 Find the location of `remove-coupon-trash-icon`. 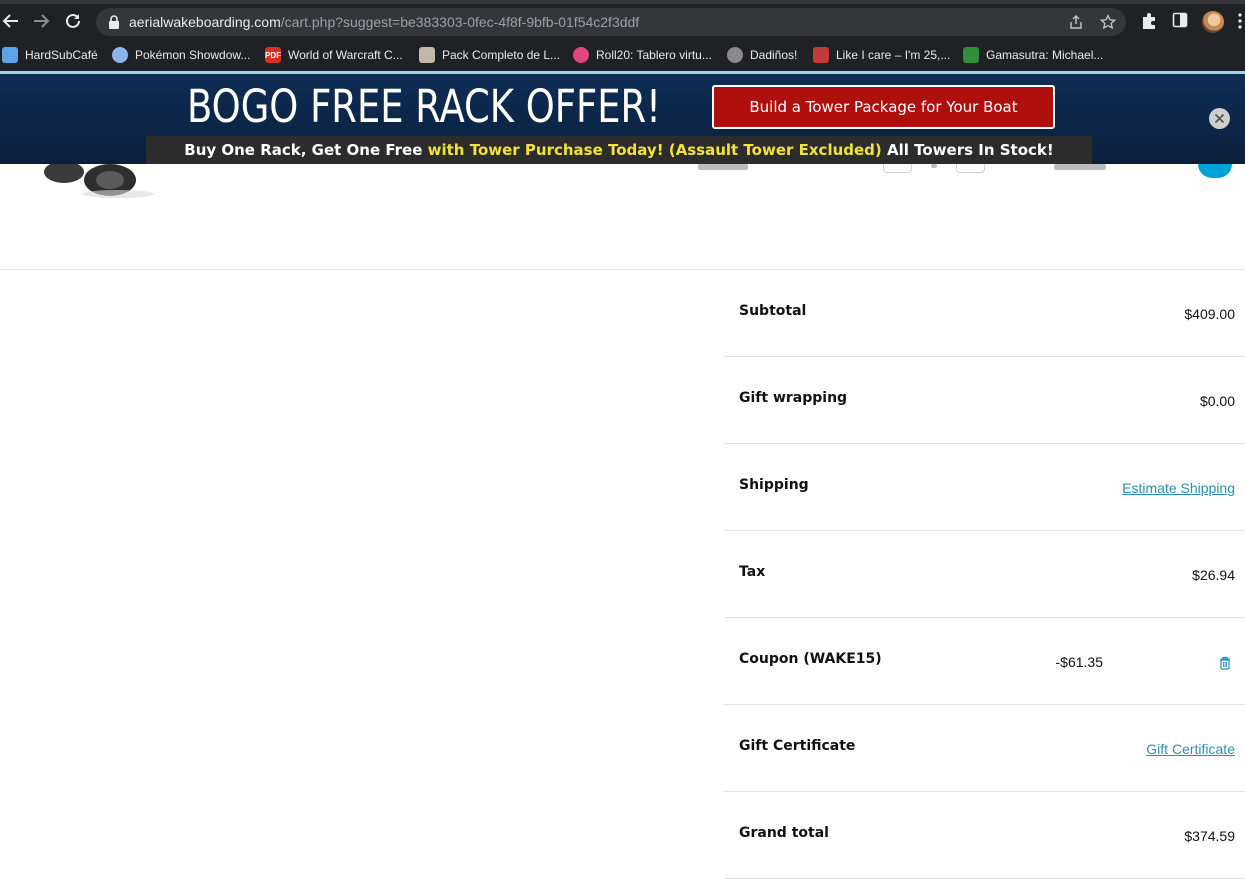

remove-coupon-trash-icon is located at coordinates (1225, 663).